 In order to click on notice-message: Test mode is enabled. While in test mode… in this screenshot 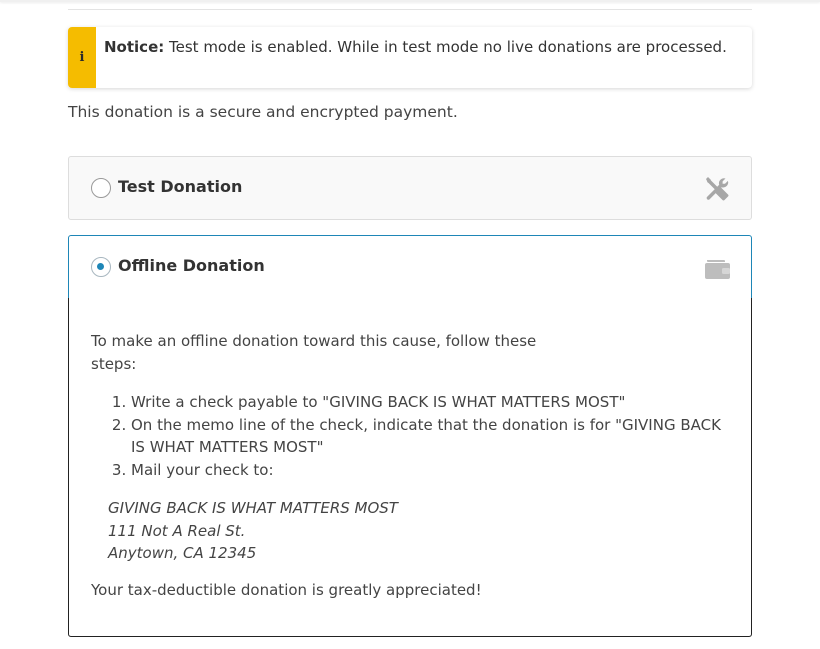, I will do `click(448, 47)`.